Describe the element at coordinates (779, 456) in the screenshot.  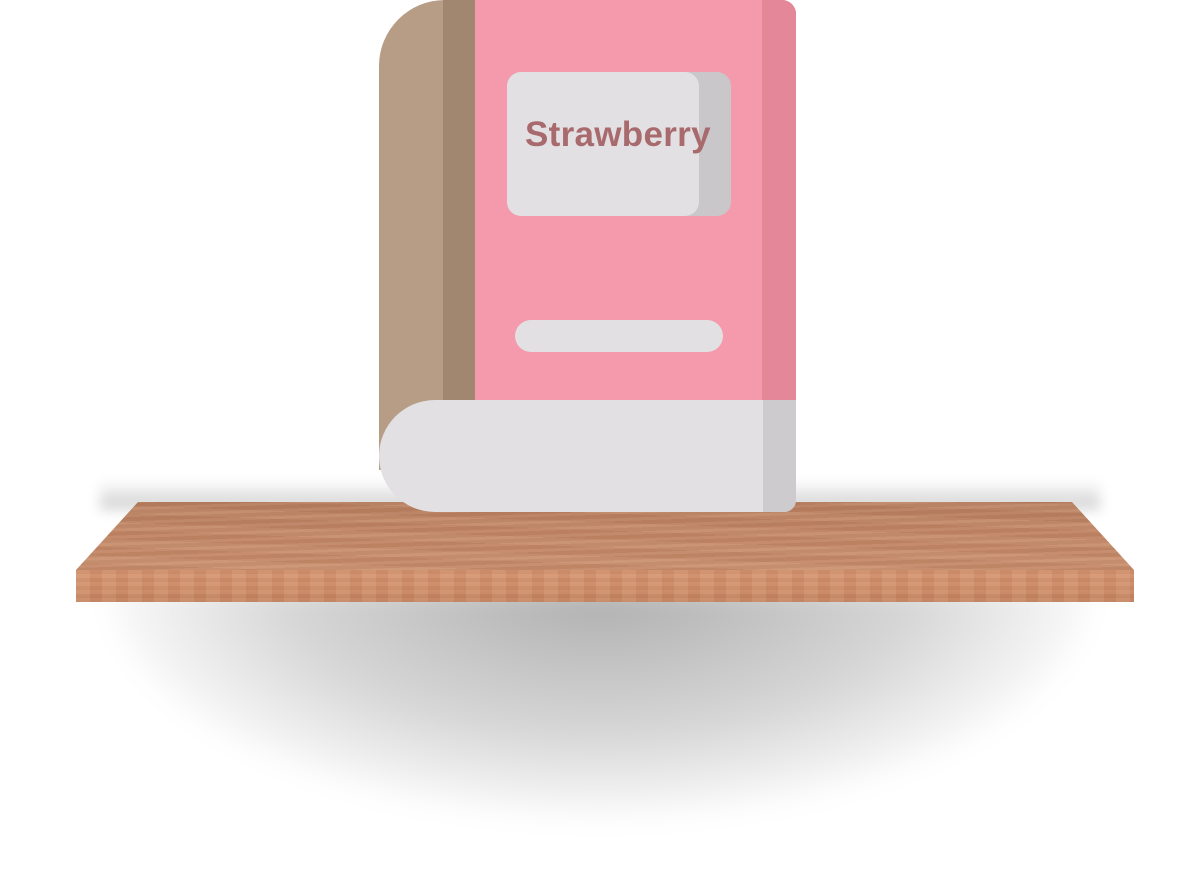
I see `book-pages-edge` at that location.